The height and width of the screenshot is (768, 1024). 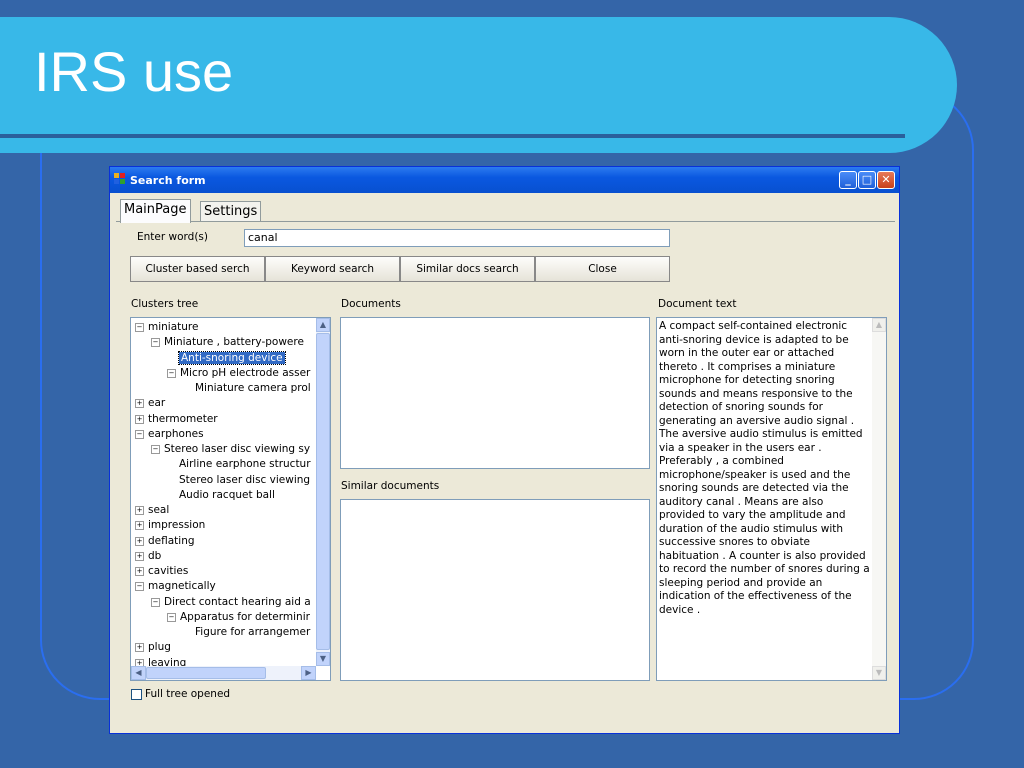 What do you see at coordinates (157, 403) in the screenshot?
I see `tree-node-label: ear` at bounding box center [157, 403].